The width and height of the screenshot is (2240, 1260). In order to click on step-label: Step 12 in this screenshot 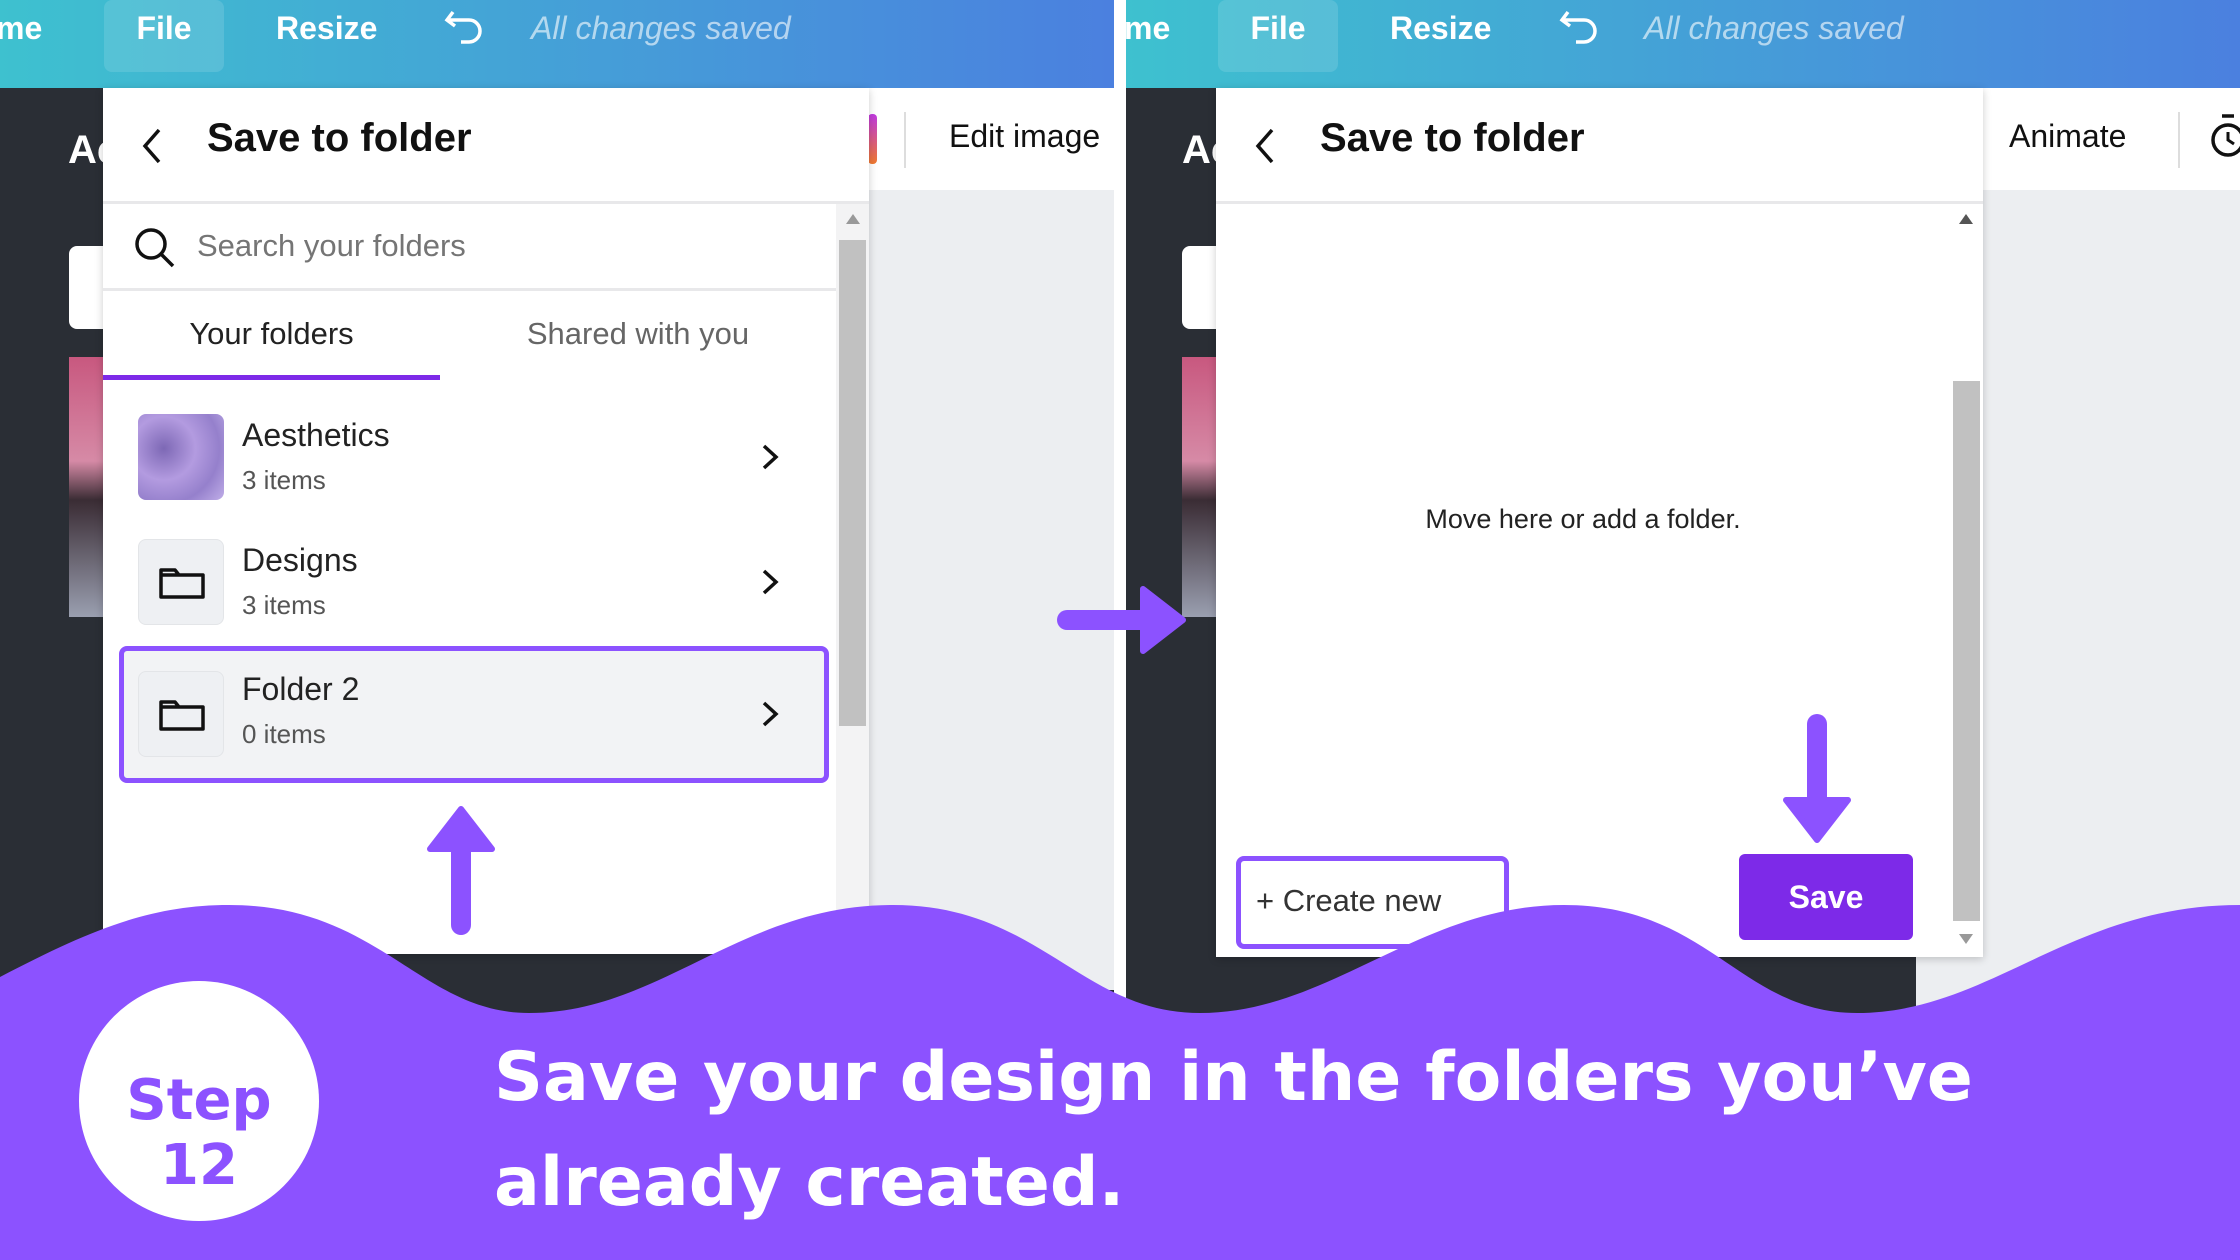, I will do `click(199, 1133)`.